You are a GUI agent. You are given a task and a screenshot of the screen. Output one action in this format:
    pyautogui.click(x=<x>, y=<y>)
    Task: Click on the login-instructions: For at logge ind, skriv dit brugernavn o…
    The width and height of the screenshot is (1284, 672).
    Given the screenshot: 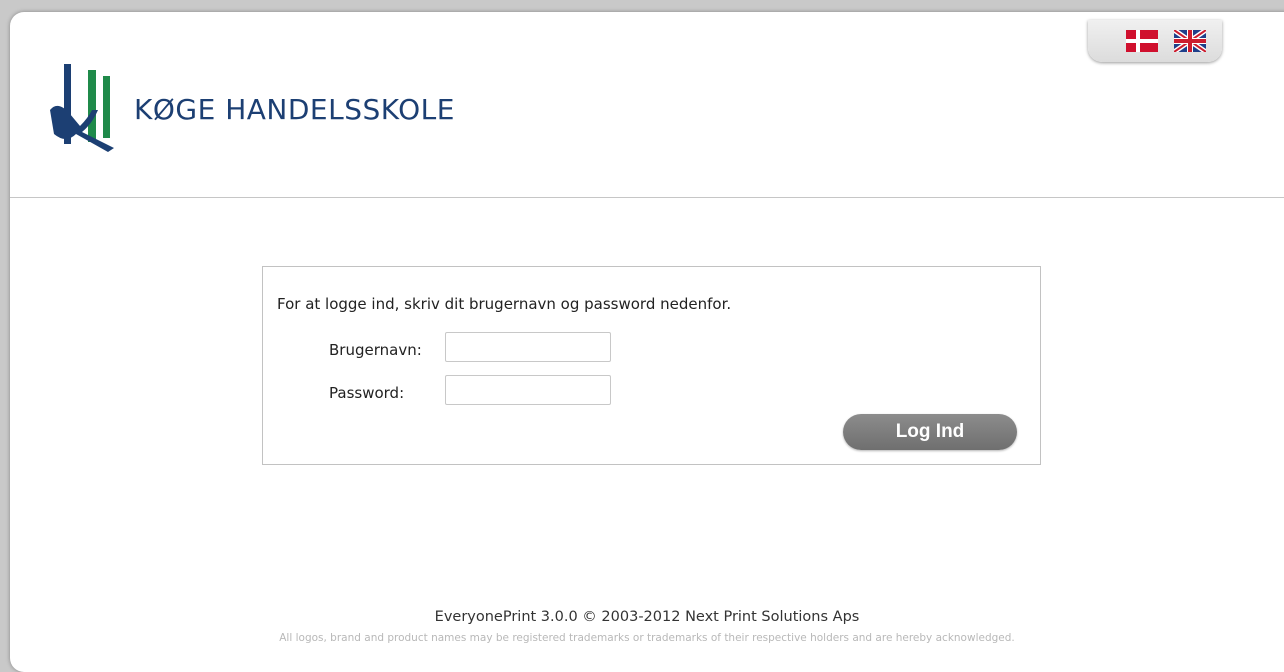 What is the action you would take?
    pyautogui.click(x=504, y=304)
    